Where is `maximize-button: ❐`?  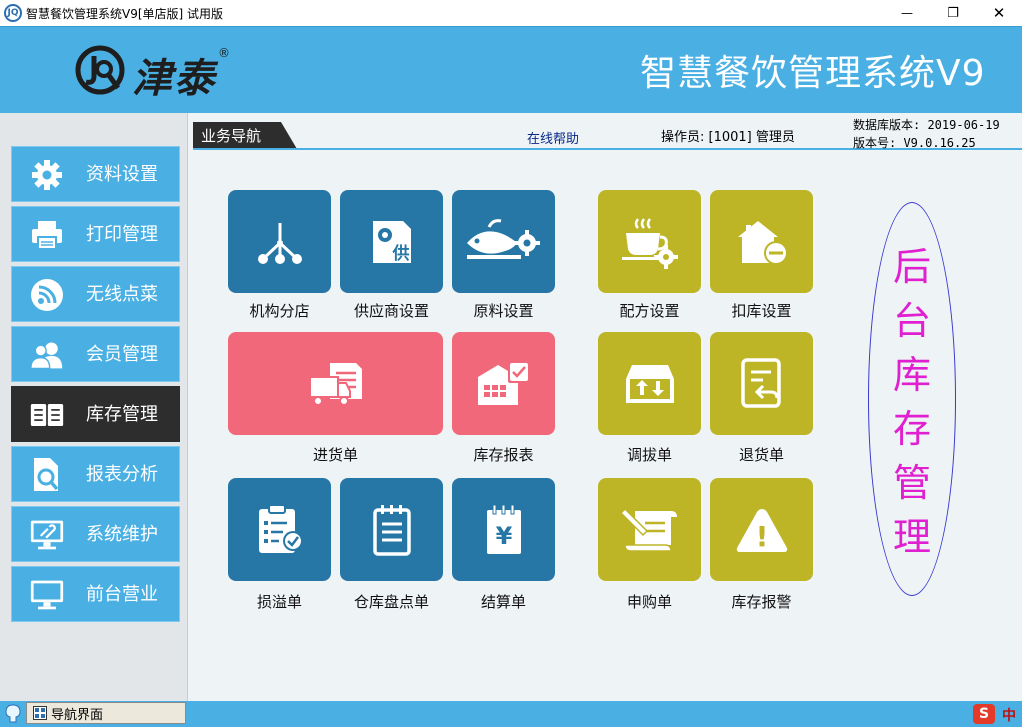
maximize-button: ❐ is located at coordinates (953, 13).